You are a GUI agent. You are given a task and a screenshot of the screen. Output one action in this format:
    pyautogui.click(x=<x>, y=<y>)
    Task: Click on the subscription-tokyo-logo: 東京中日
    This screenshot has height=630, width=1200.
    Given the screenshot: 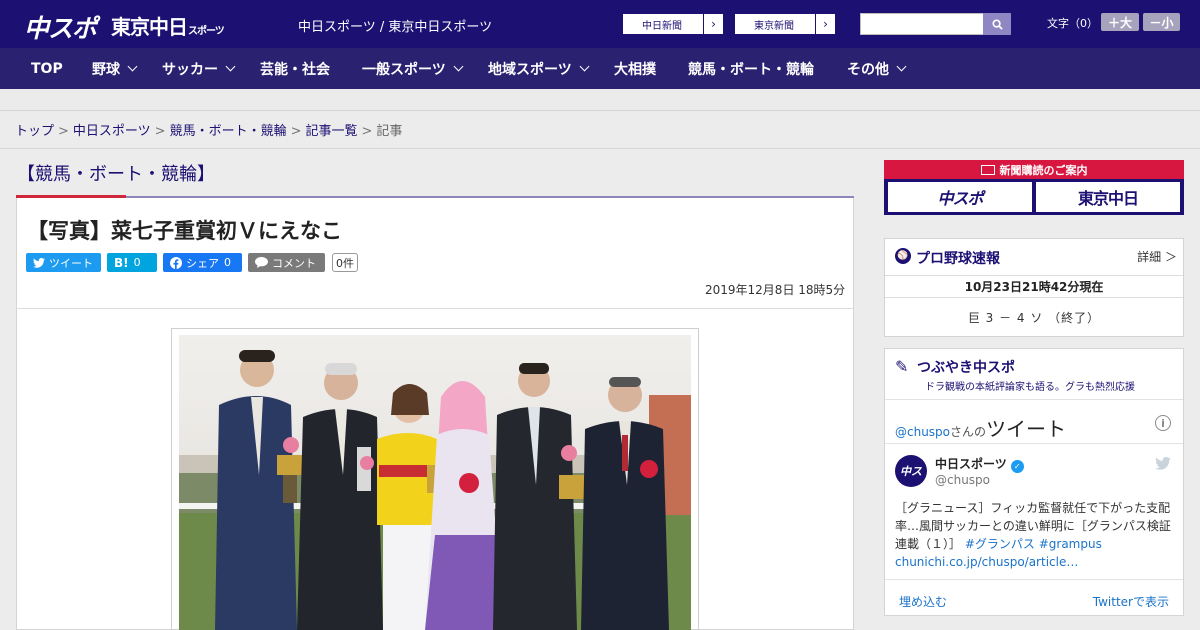 What is the action you would take?
    pyautogui.click(x=1108, y=197)
    